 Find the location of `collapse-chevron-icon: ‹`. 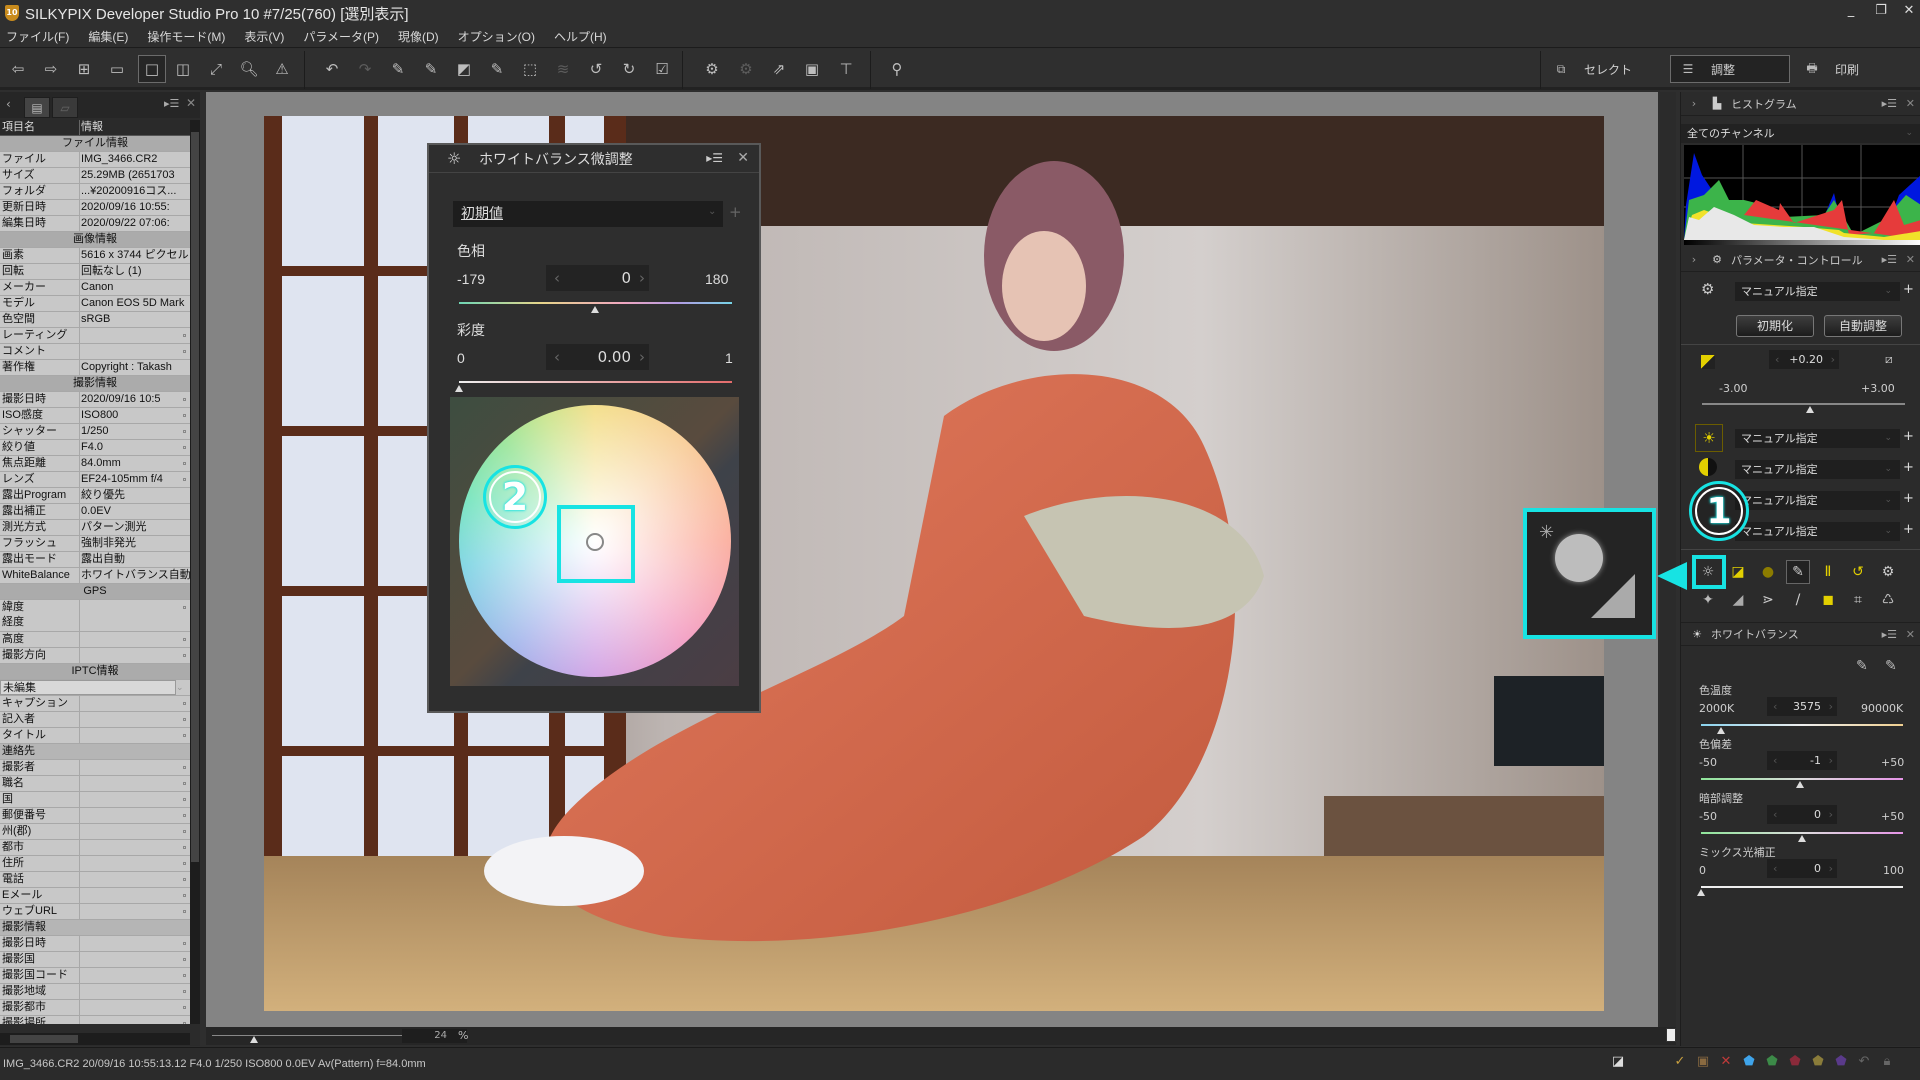

collapse-chevron-icon: ‹ is located at coordinates (8, 104).